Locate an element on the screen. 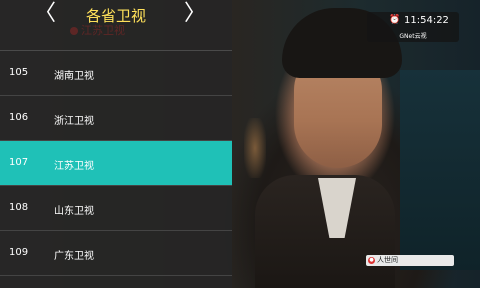 The height and width of the screenshot is (288, 480). alarm-clock-icon: ⏰ is located at coordinates (395, 20).